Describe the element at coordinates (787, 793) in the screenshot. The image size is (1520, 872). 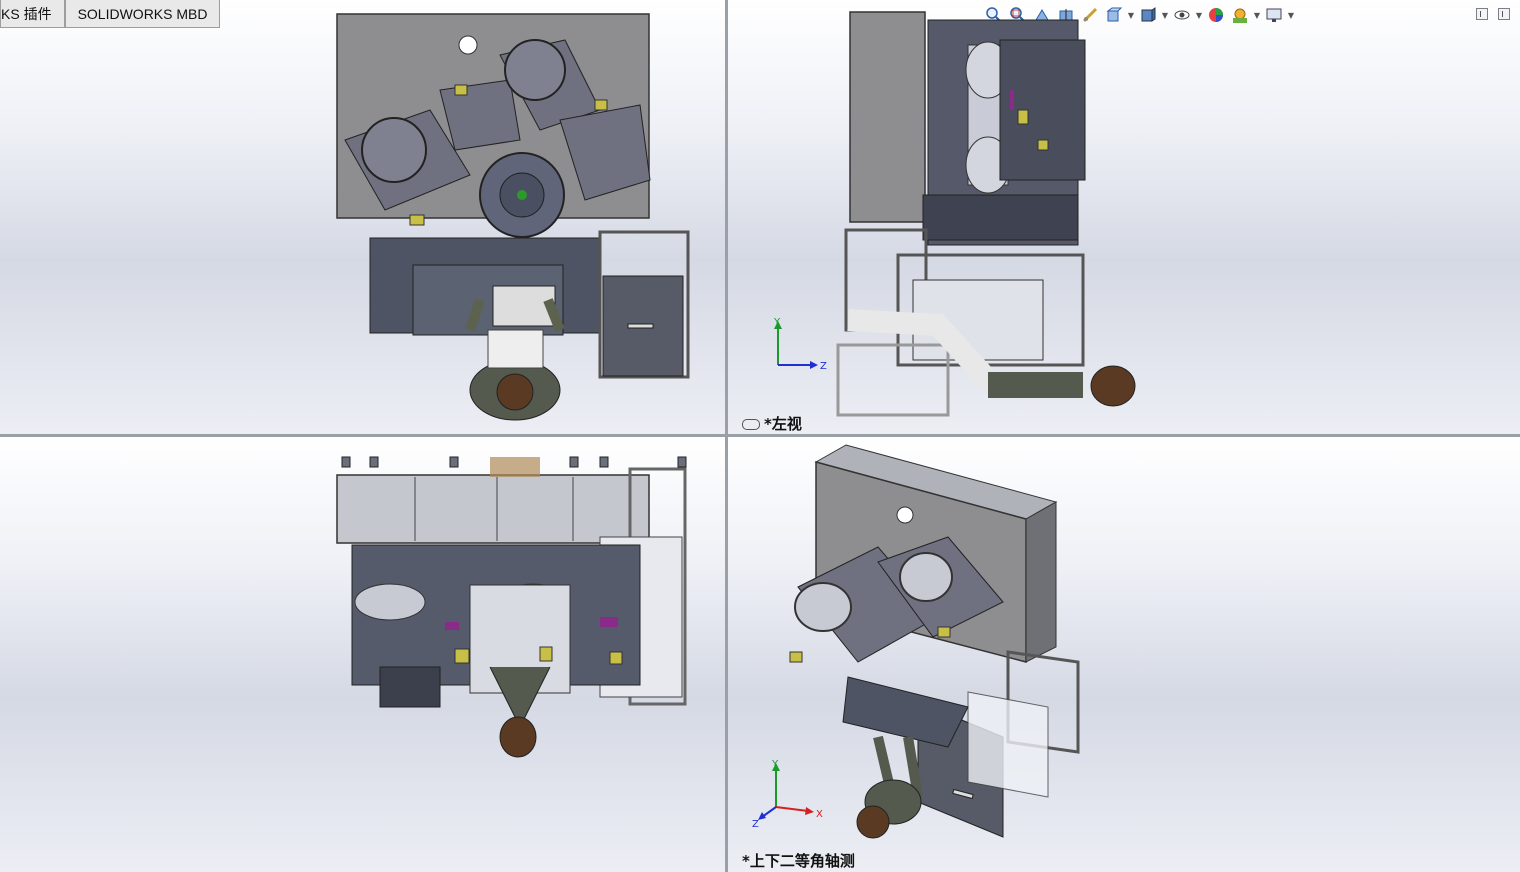
I see `coordinate-triad-iso: Y Z X` at that location.